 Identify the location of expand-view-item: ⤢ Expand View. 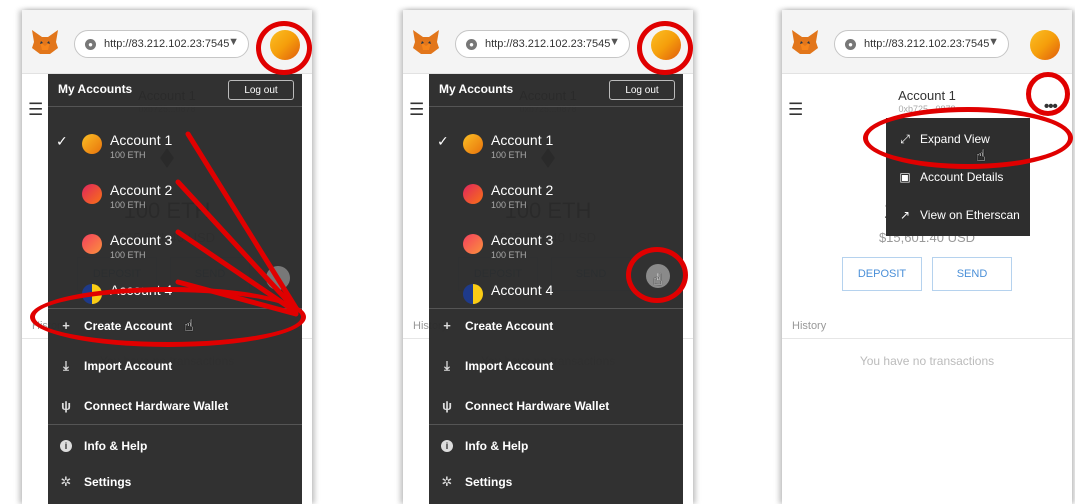
(958, 139).